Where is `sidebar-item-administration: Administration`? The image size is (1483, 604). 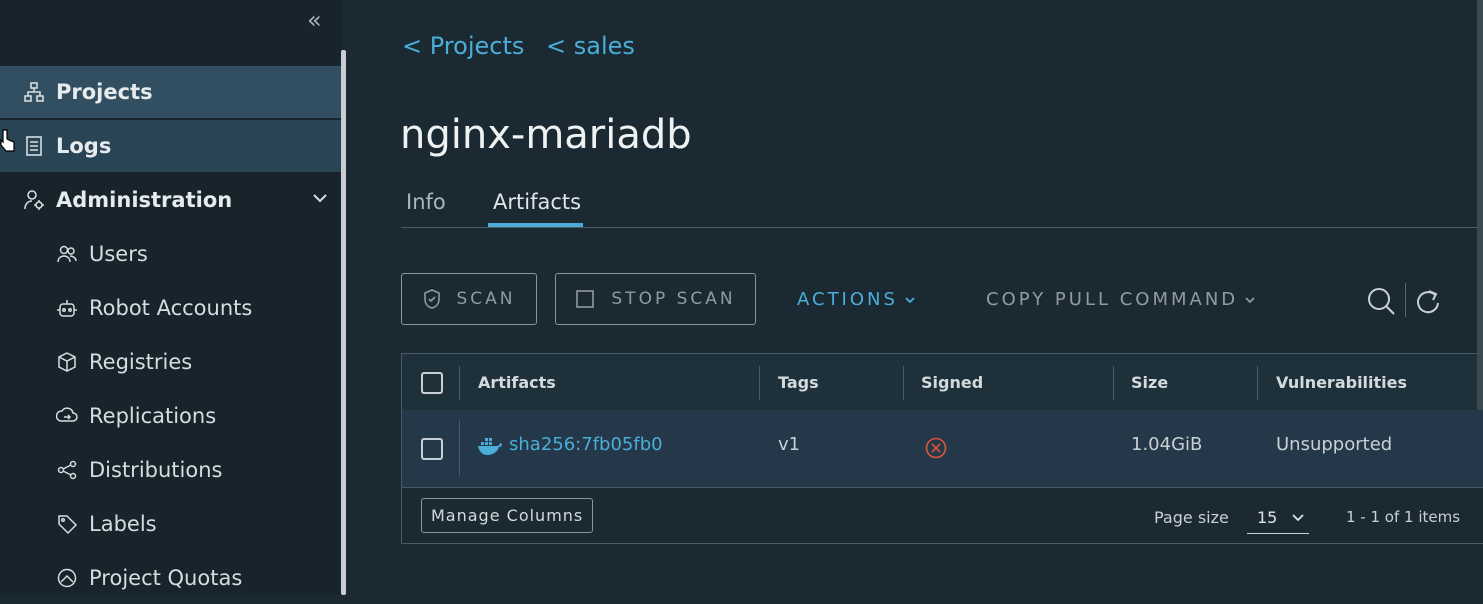 sidebar-item-administration: Administration is located at coordinates (170, 200).